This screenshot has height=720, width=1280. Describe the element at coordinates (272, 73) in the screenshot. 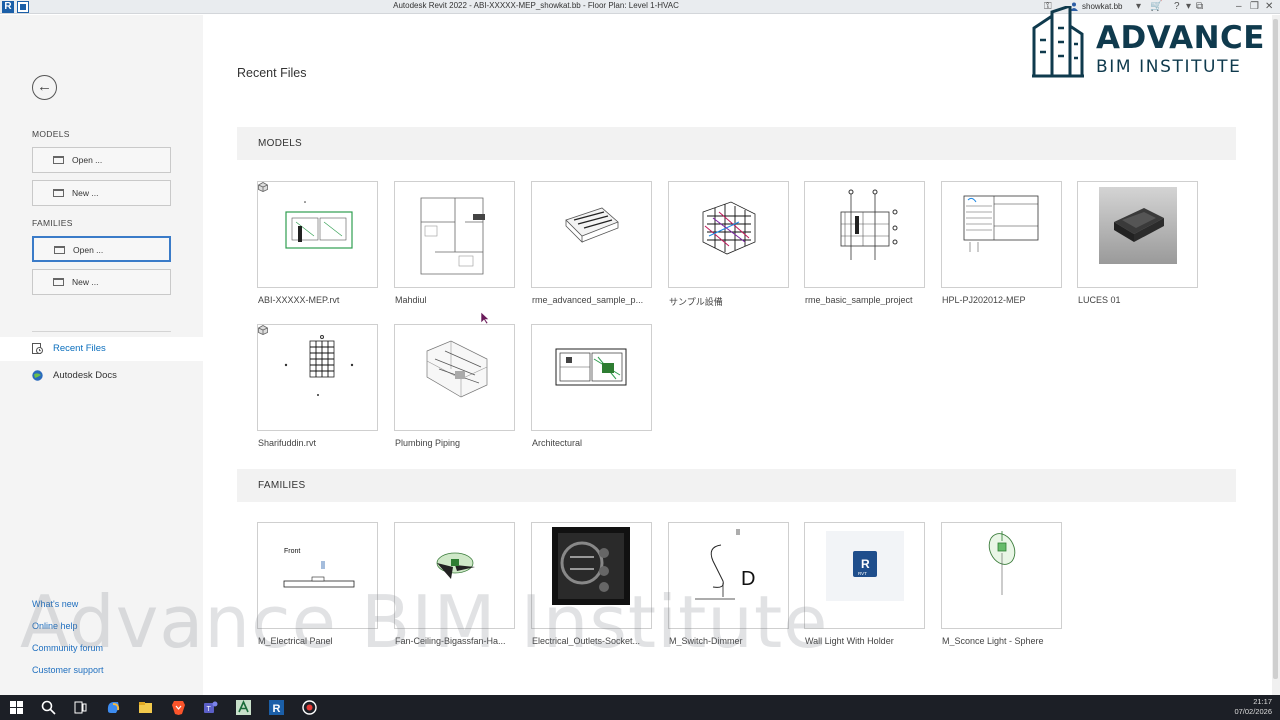

I see `page-title: Recent Files` at that location.